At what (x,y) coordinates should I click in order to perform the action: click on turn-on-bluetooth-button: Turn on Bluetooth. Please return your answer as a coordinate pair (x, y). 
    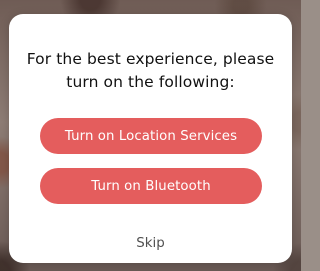
    Looking at the image, I should click on (151, 186).